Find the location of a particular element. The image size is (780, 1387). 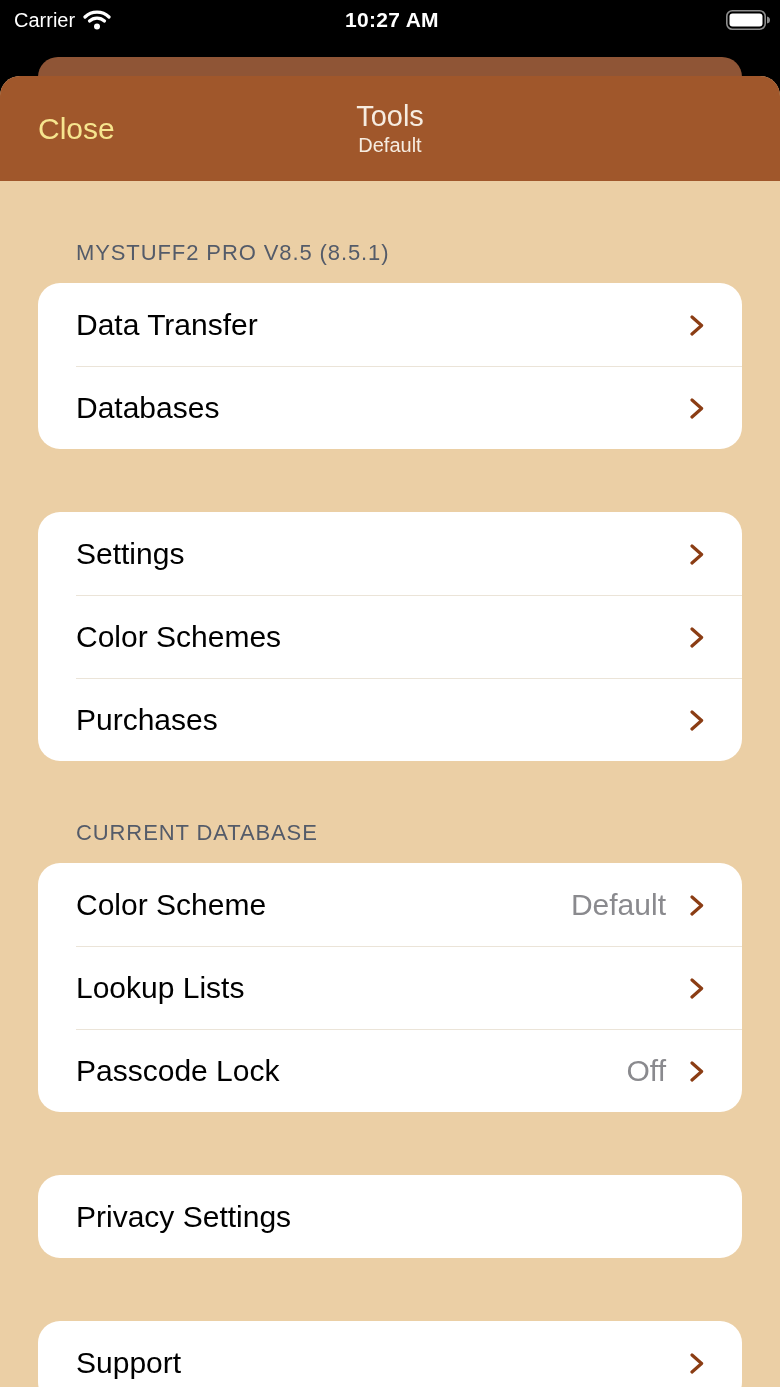

wifi-icon is located at coordinates (97, 20).